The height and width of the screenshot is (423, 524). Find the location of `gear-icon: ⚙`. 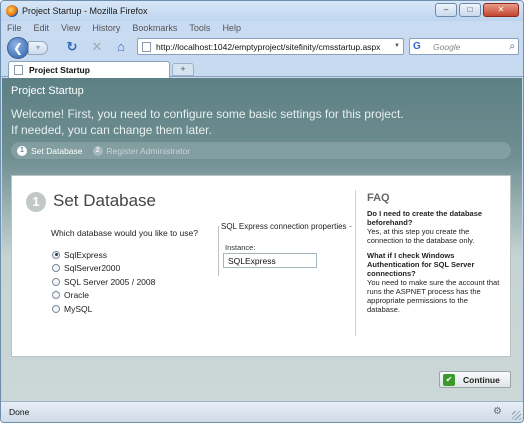

gear-icon: ⚙ is located at coordinates (499, 412).